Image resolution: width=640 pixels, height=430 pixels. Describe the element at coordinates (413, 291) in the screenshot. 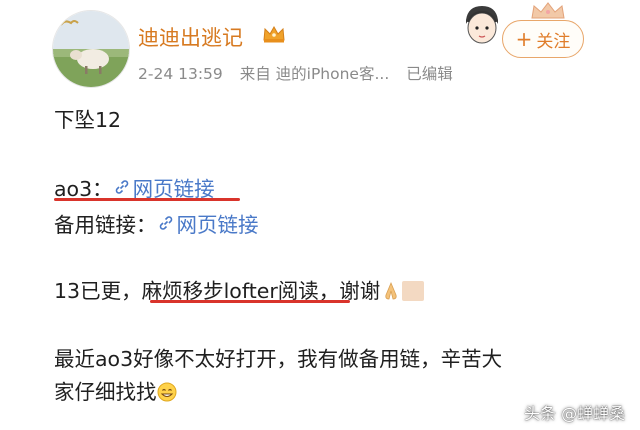

I see `skin-tone-emoji-icon` at that location.